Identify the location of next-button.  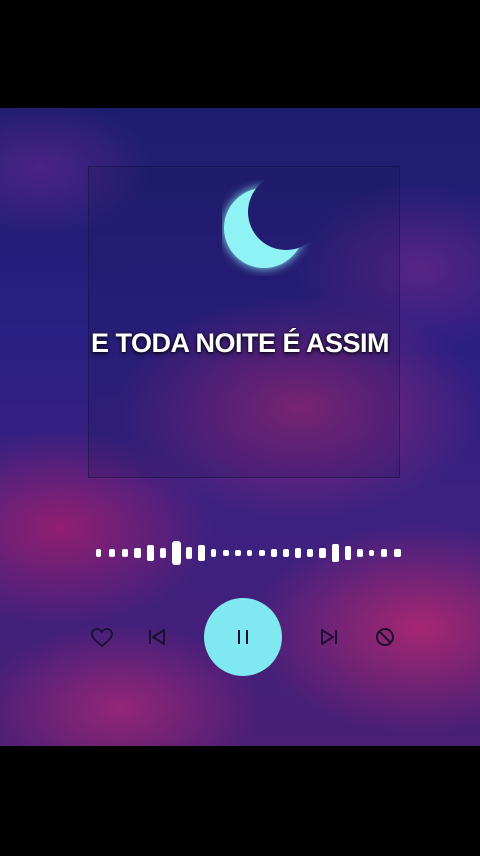
(329, 637).